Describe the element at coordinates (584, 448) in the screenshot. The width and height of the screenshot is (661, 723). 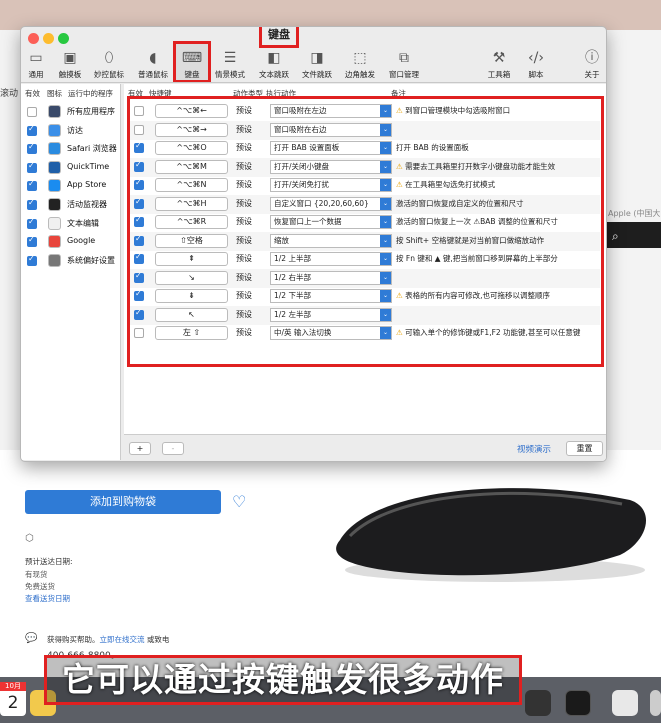
I see `reset-button: 重置` at that location.